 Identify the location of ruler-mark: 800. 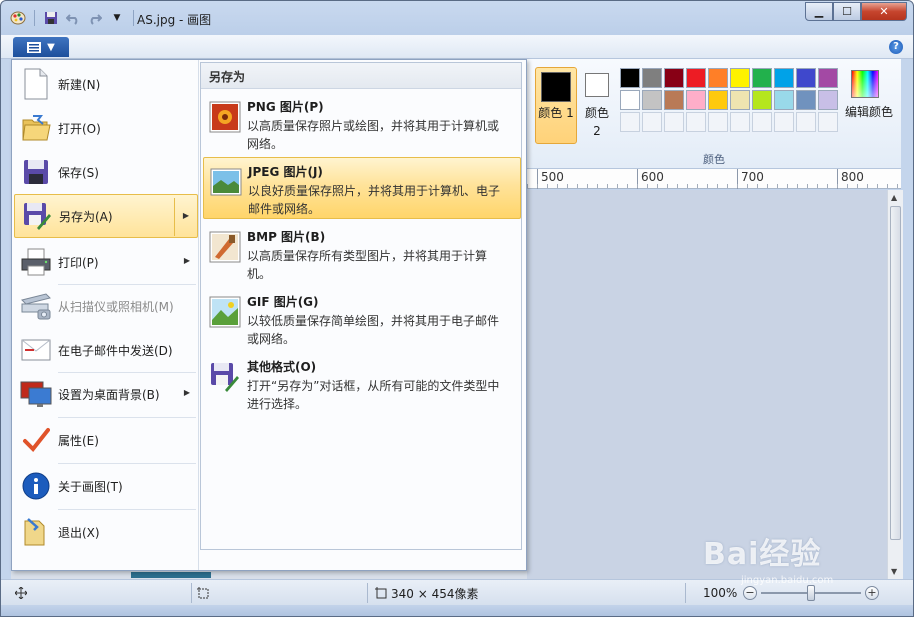
(850, 179).